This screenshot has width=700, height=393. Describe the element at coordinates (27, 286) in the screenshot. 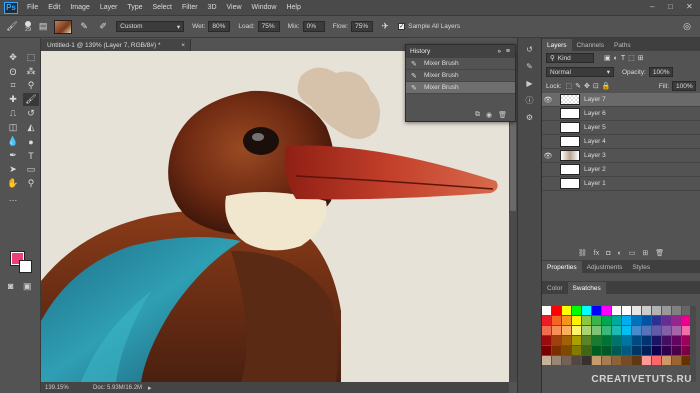

I see `screen-mode-icon: ▣` at that location.